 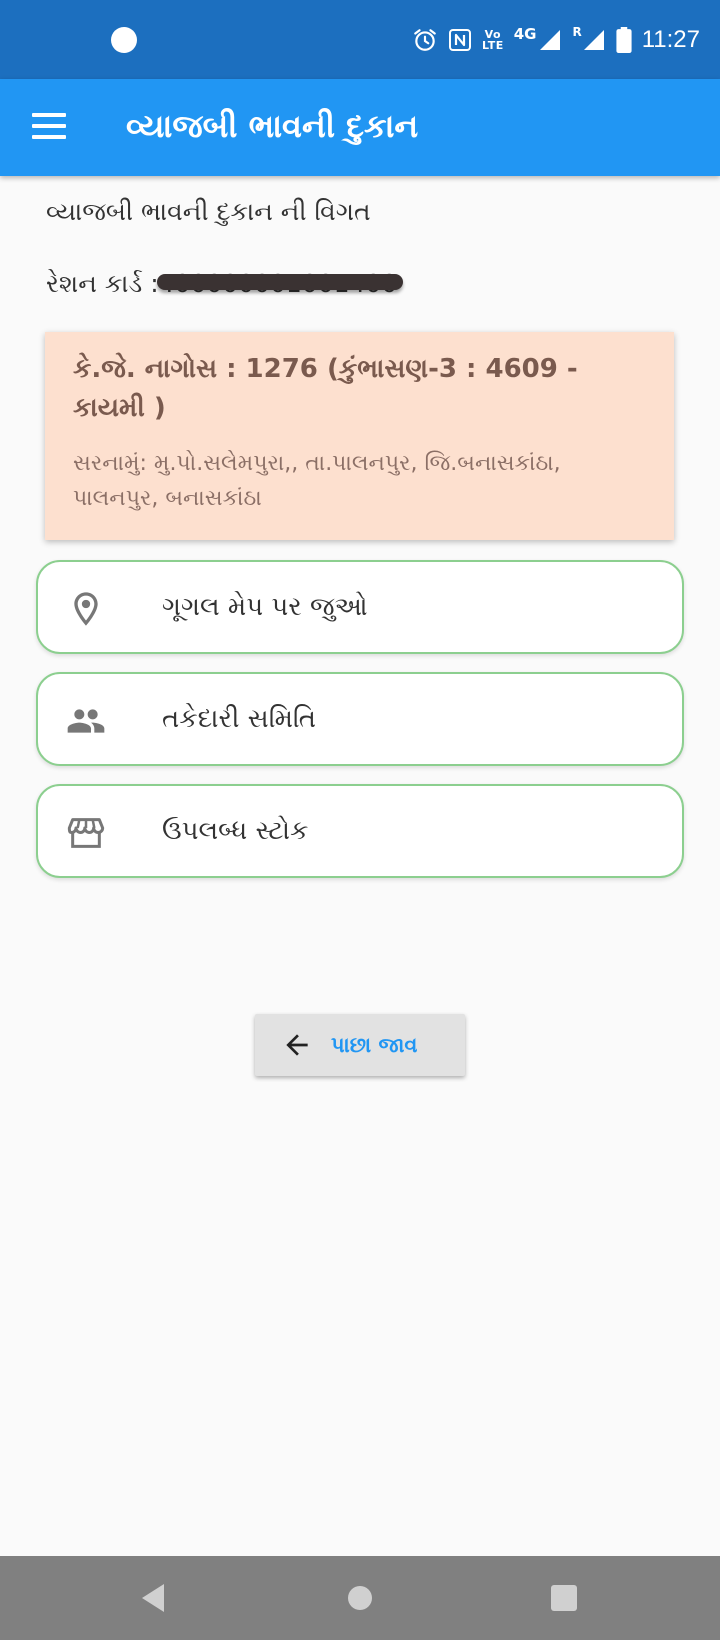 I want to click on available-stock-label: ઉપલબ્ધ સ્ટોક, so click(x=235, y=831).